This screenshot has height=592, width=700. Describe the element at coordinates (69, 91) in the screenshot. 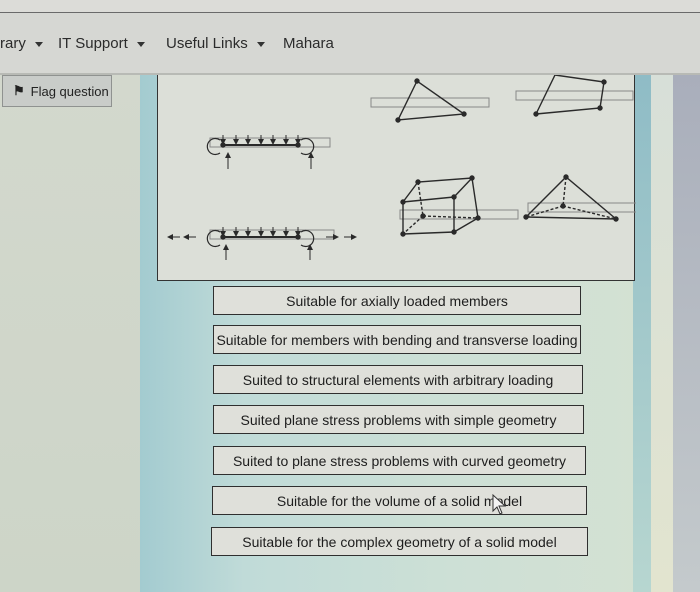

I see `flag-question-label: Flag question` at that location.